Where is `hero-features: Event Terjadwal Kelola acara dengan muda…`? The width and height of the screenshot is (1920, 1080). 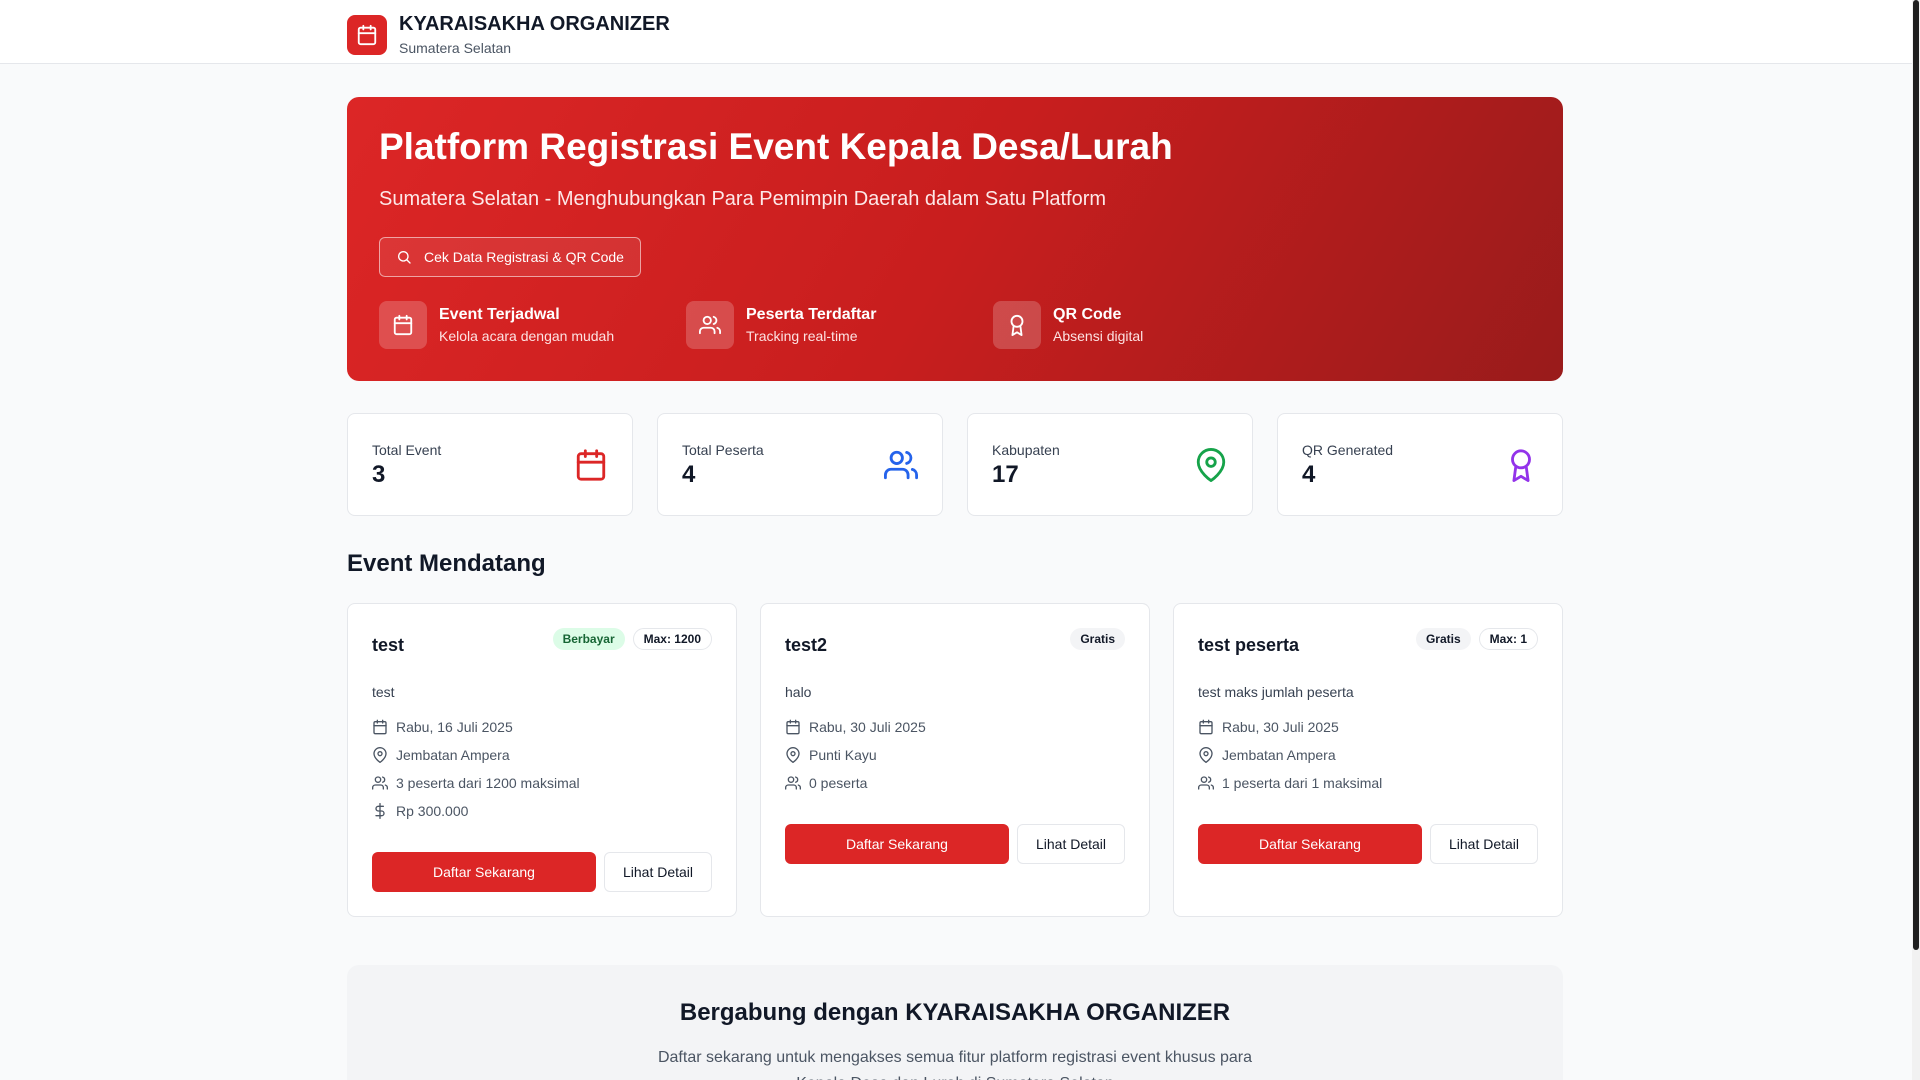
hero-features: Event Terjadwal Kelola acara dengan muda… is located at coordinates (839, 325).